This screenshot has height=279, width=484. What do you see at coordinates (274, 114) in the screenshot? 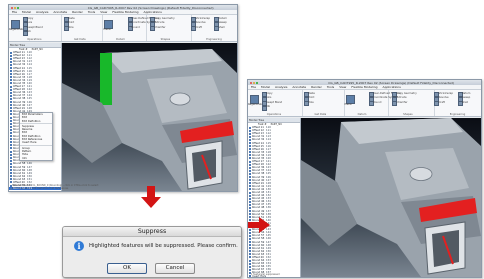
I see `ribbon-group-label: Operations` at bounding box center [274, 114].